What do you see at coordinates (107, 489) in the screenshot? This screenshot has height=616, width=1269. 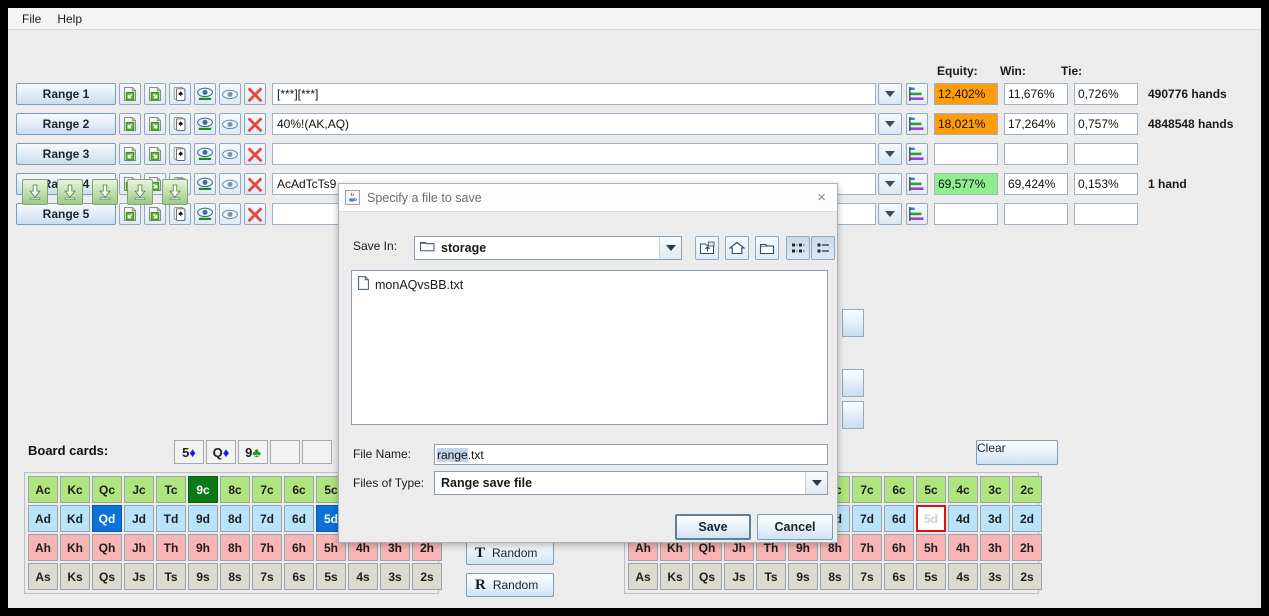 I see `card-cell-Qc: Qc` at bounding box center [107, 489].